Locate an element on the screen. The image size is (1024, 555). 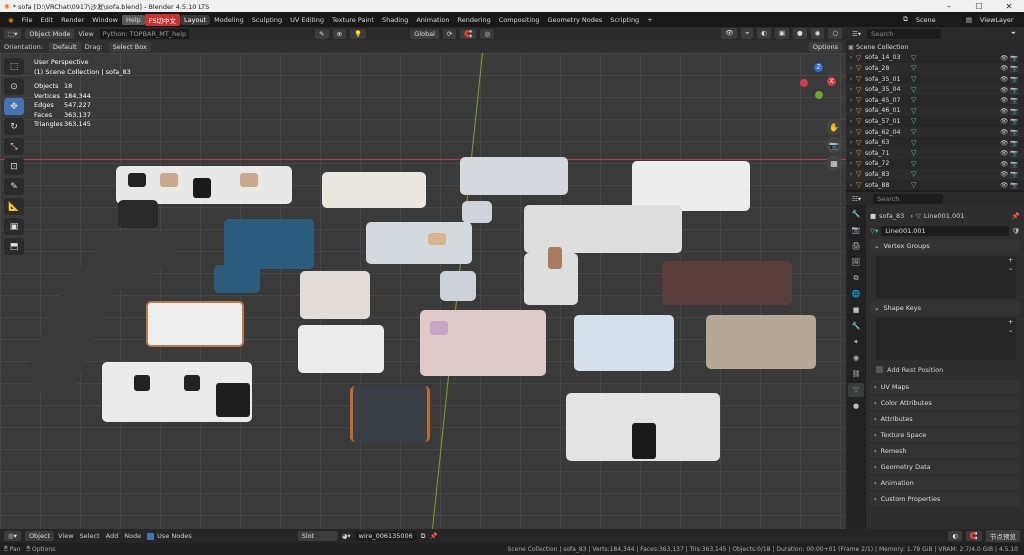
outliner-object-row: › ▽ sofa_35_04 ▽ 👁 📷 is located at coordinates (935, 89).